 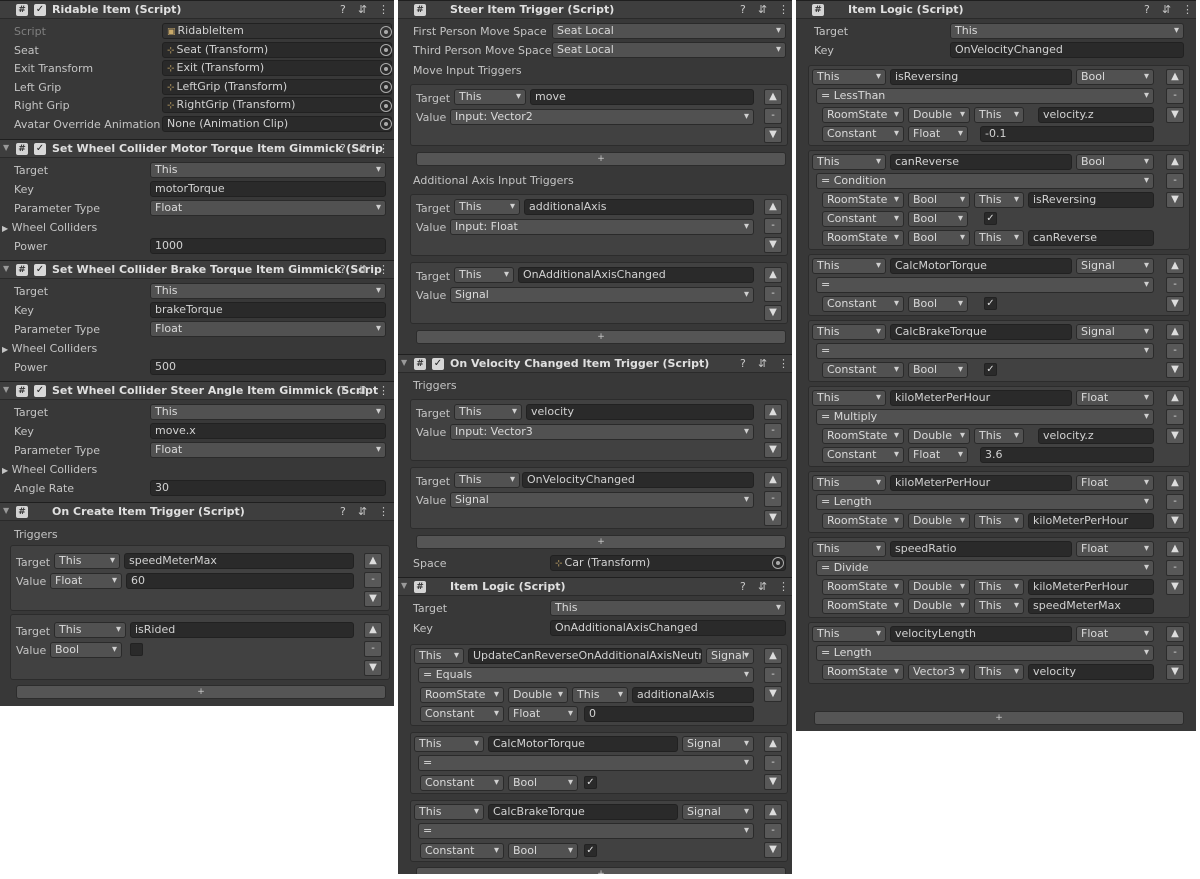 What do you see at coordinates (277, 50) in the screenshot?
I see `seat-field: ⊹ Seat (Transform)` at bounding box center [277, 50].